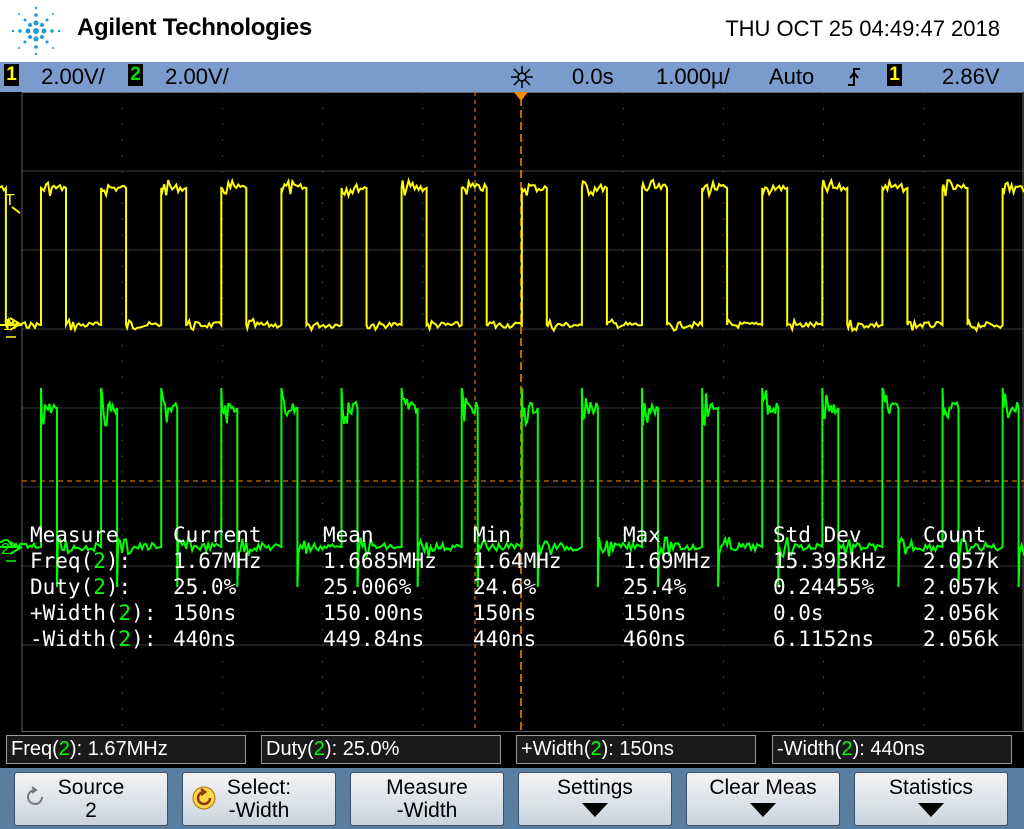 This screenshot has width=1024, height=829. I want to click on measurement-name: -Width(2):, so click(93, 639).